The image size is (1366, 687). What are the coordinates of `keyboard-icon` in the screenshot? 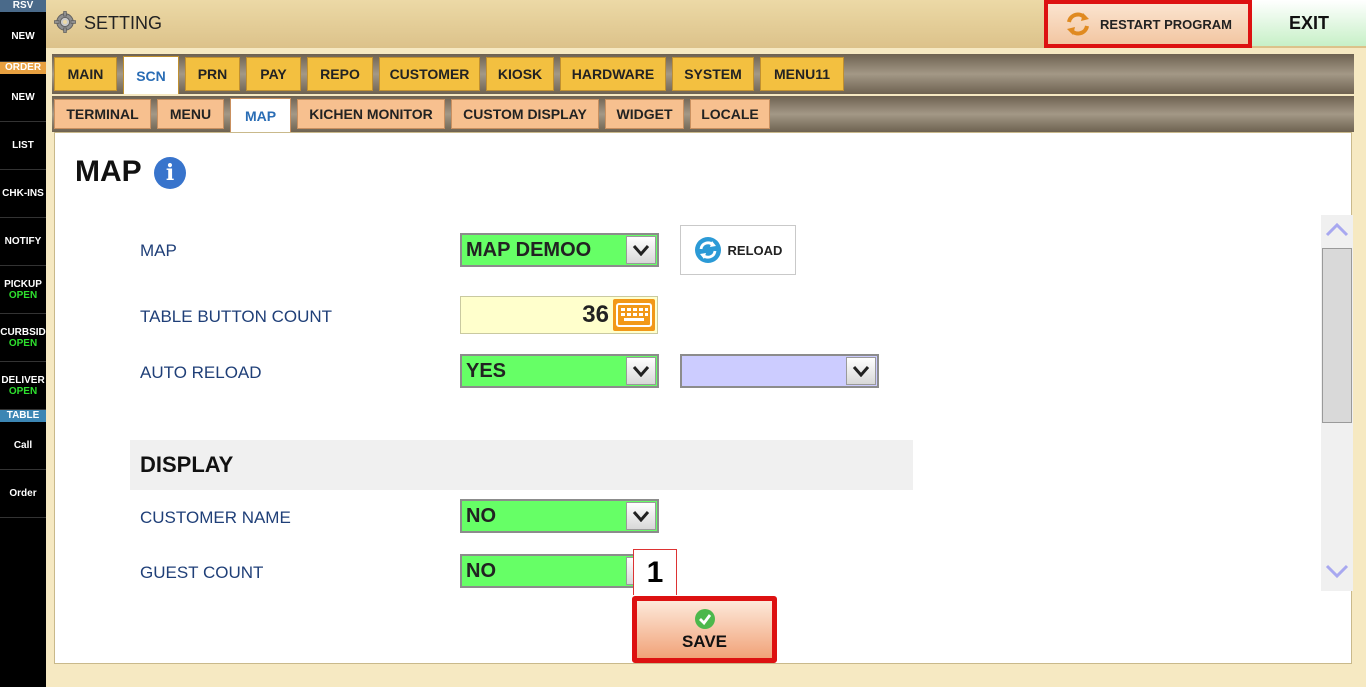 It's located at (634, 315).